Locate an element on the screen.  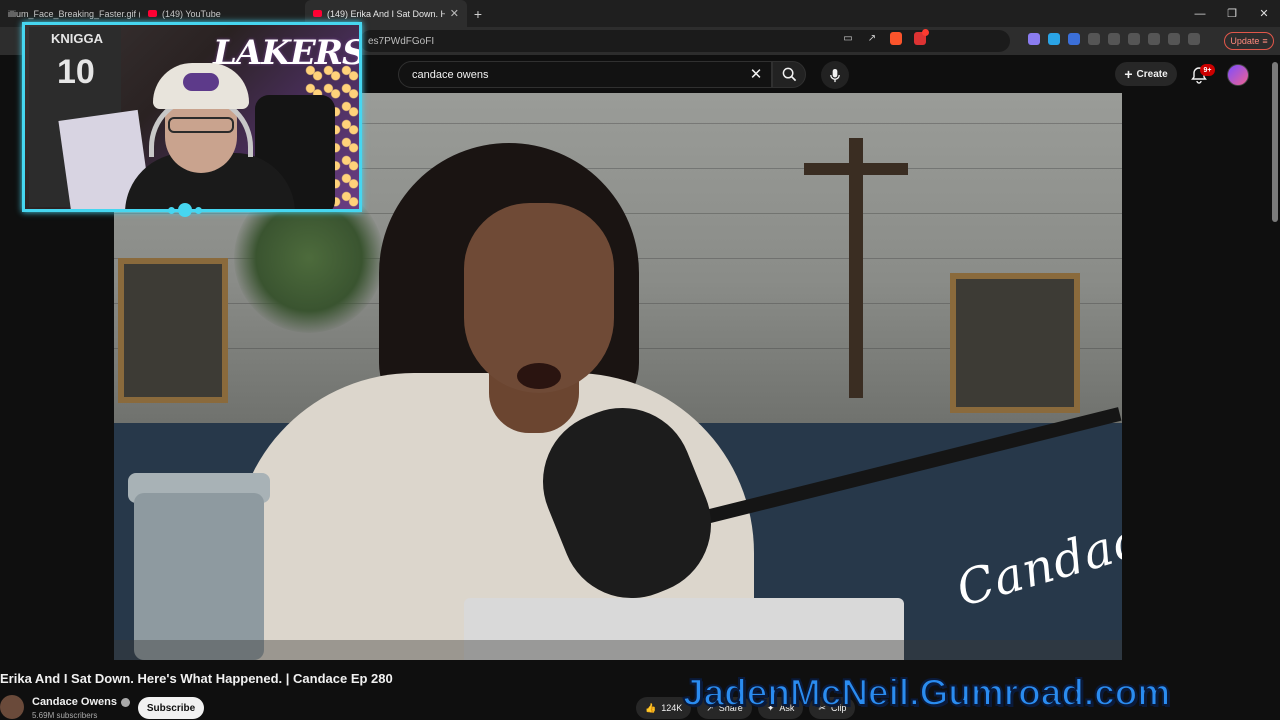
search-query: candace owens is located at coordinates (450, 74).